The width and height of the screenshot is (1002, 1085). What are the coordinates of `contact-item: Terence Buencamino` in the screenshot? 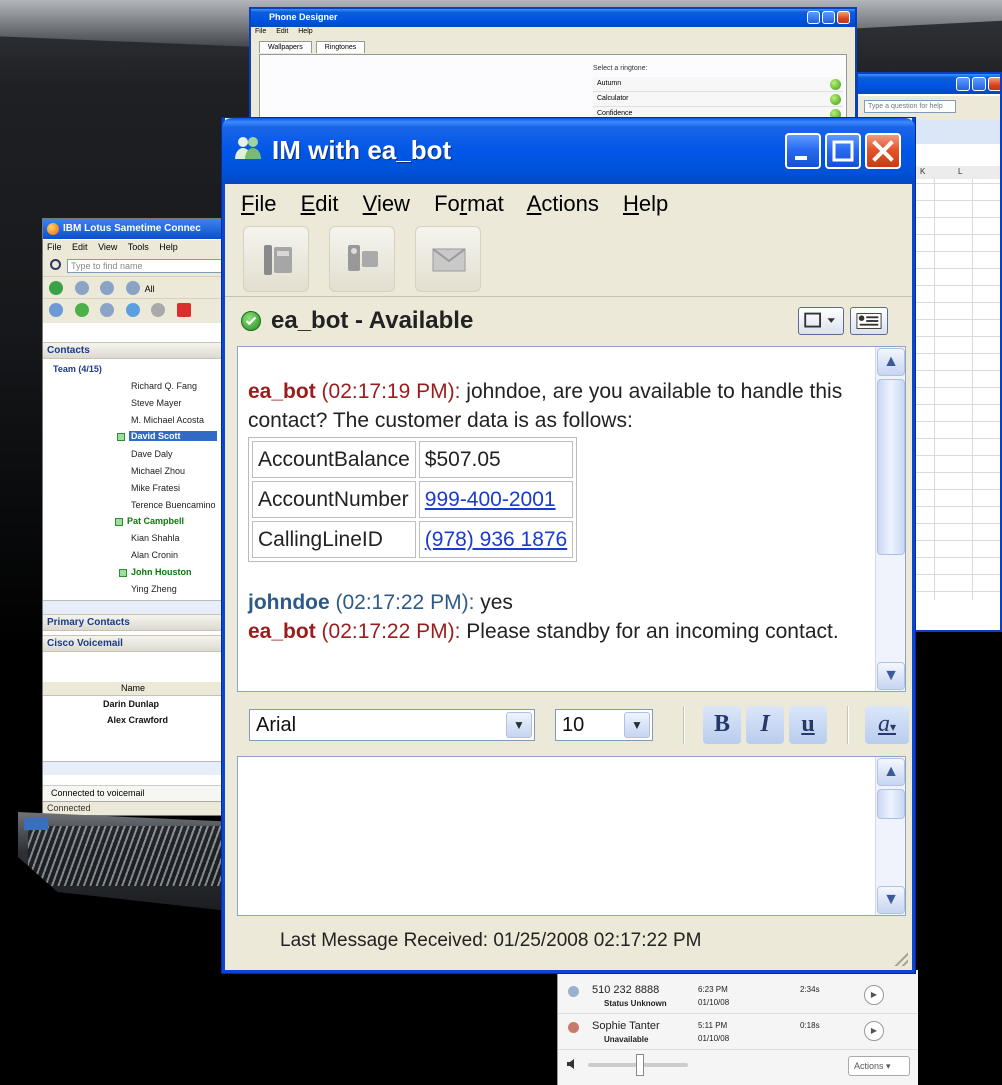 It's located at (173, 505).